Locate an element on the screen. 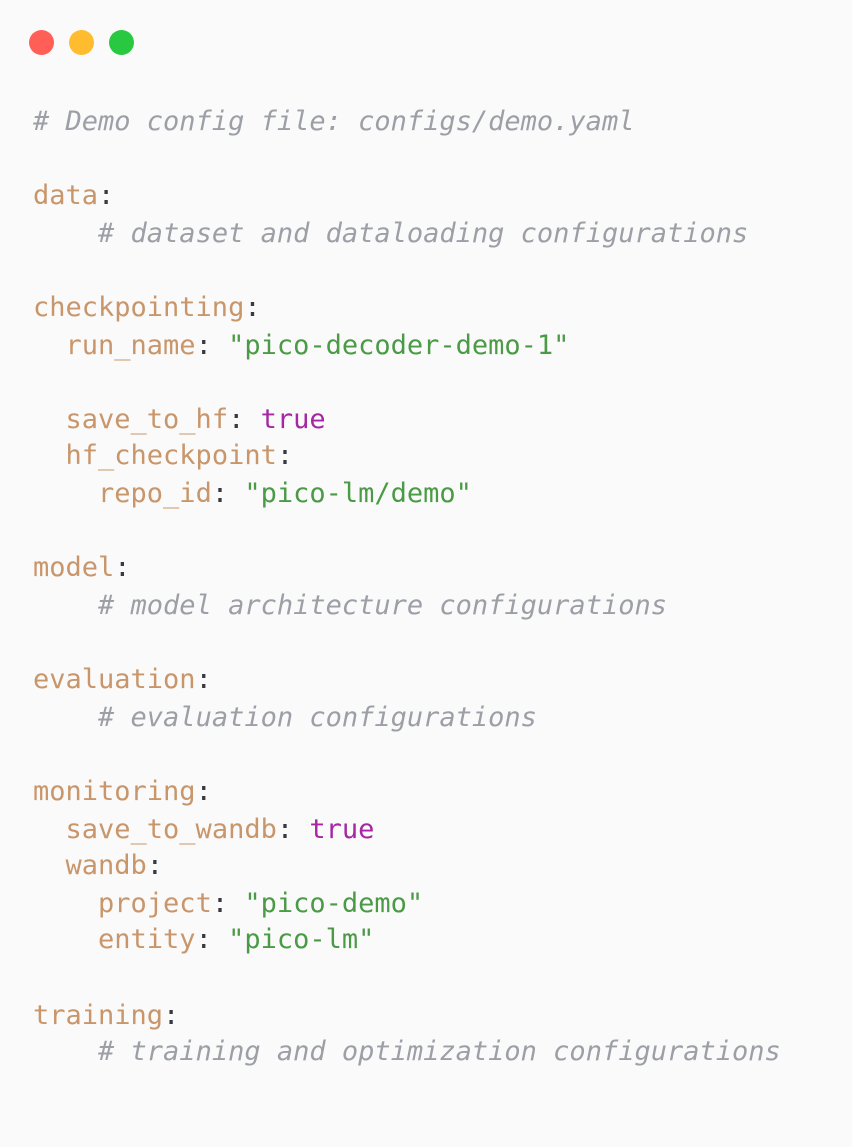  entity-value: "pico-lm" is located at coordinates (301, 939).